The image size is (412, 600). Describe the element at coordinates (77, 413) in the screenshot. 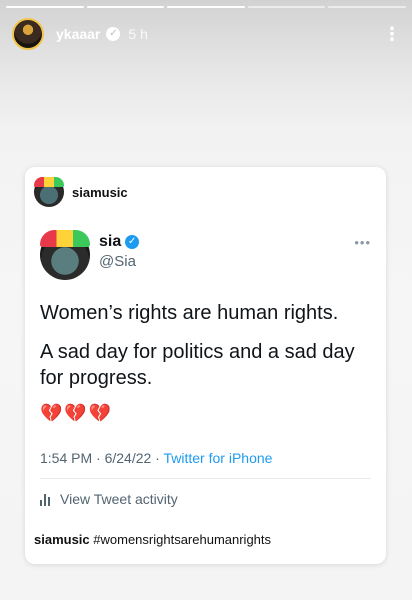

I see `broken-heart-emojis: 💔💔💔` at that location.